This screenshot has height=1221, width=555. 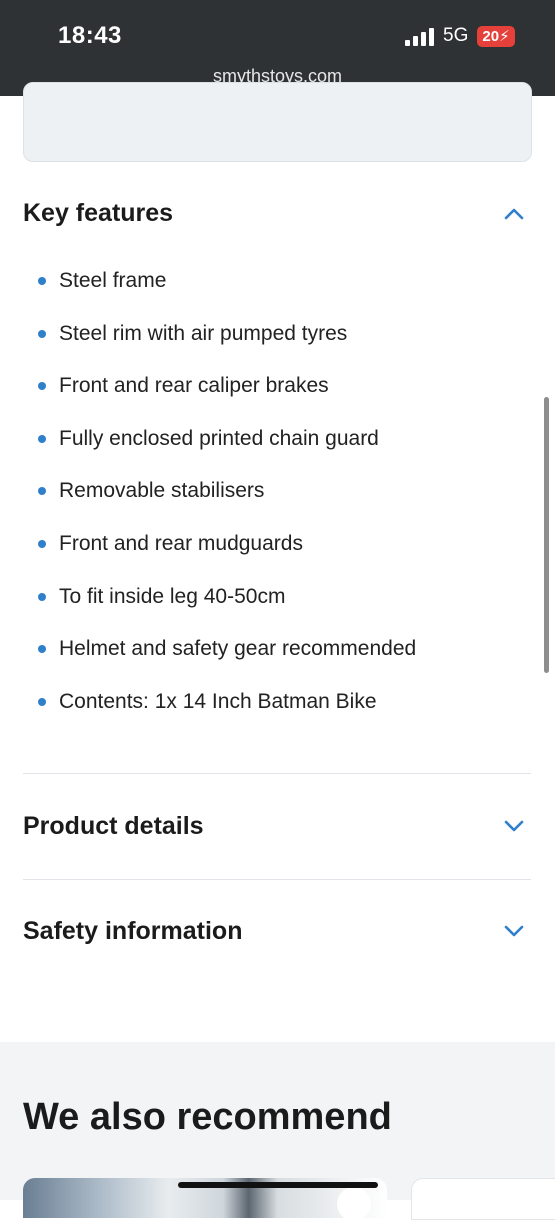 I want to click on feature-text: Front and rear caliper brakes, so click(x=194, y=385).